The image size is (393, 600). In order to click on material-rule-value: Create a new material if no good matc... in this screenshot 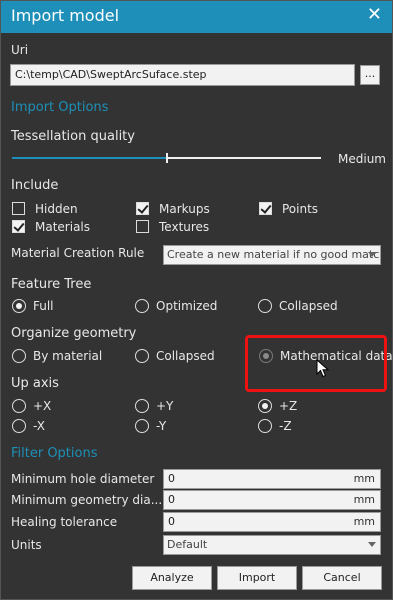, I will do `click(274, 254)`.